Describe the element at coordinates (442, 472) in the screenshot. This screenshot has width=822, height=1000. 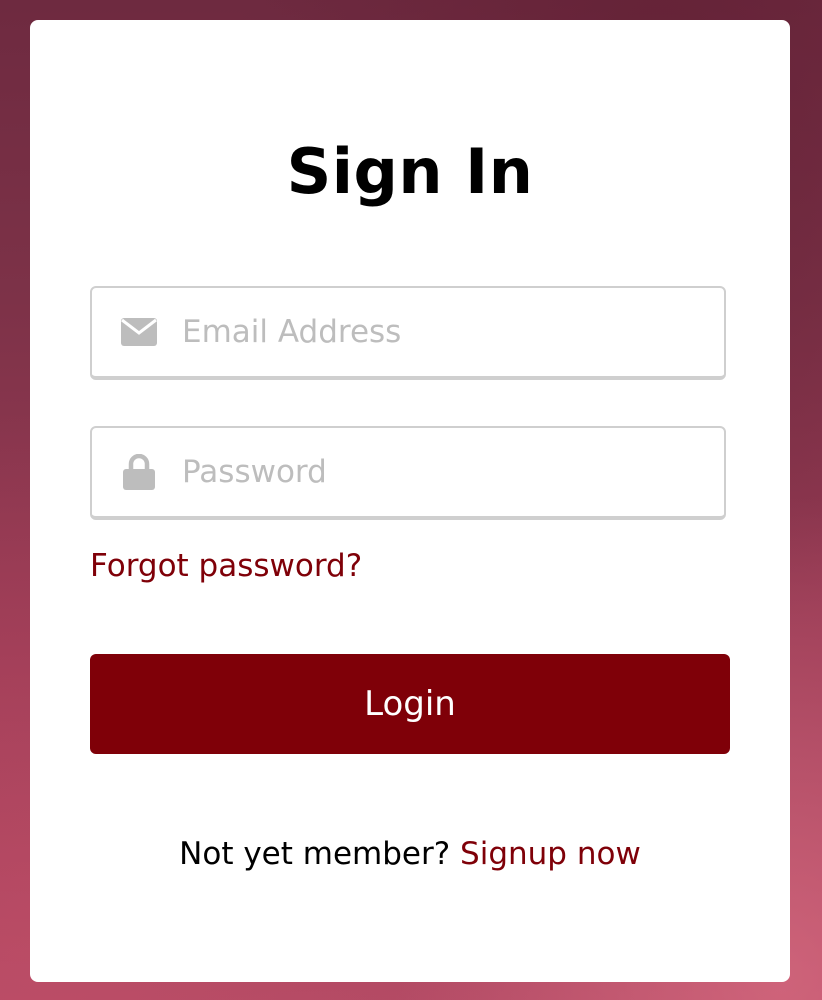
I see `password-input` at that location.